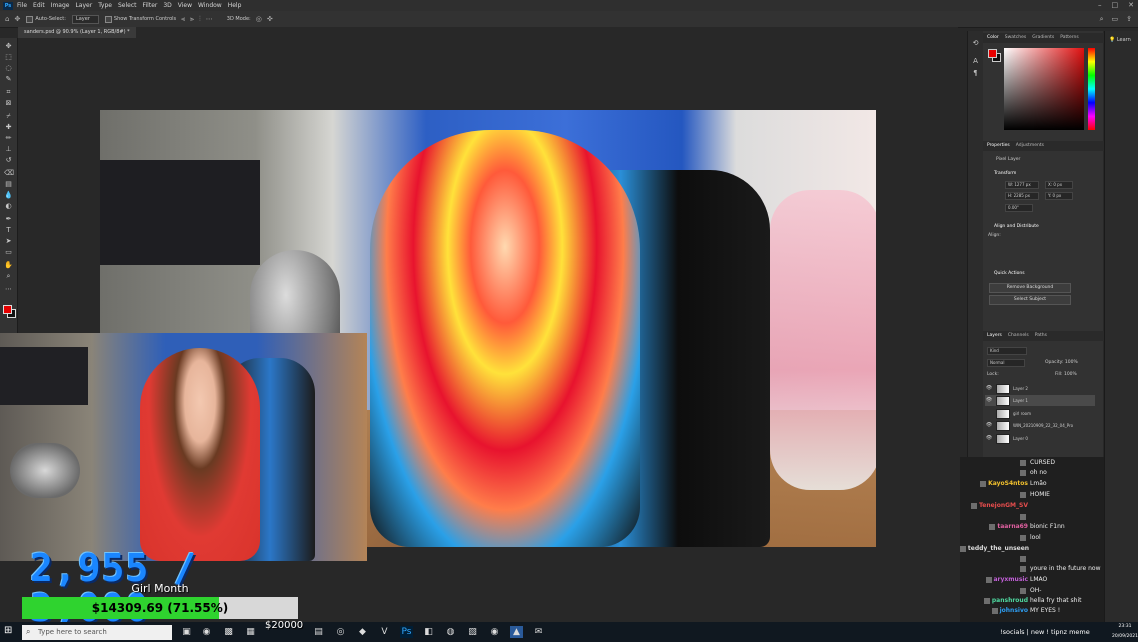 The image size is (1138, 642). I want to click on angle-field: 0.00°, so click(1019, 208).